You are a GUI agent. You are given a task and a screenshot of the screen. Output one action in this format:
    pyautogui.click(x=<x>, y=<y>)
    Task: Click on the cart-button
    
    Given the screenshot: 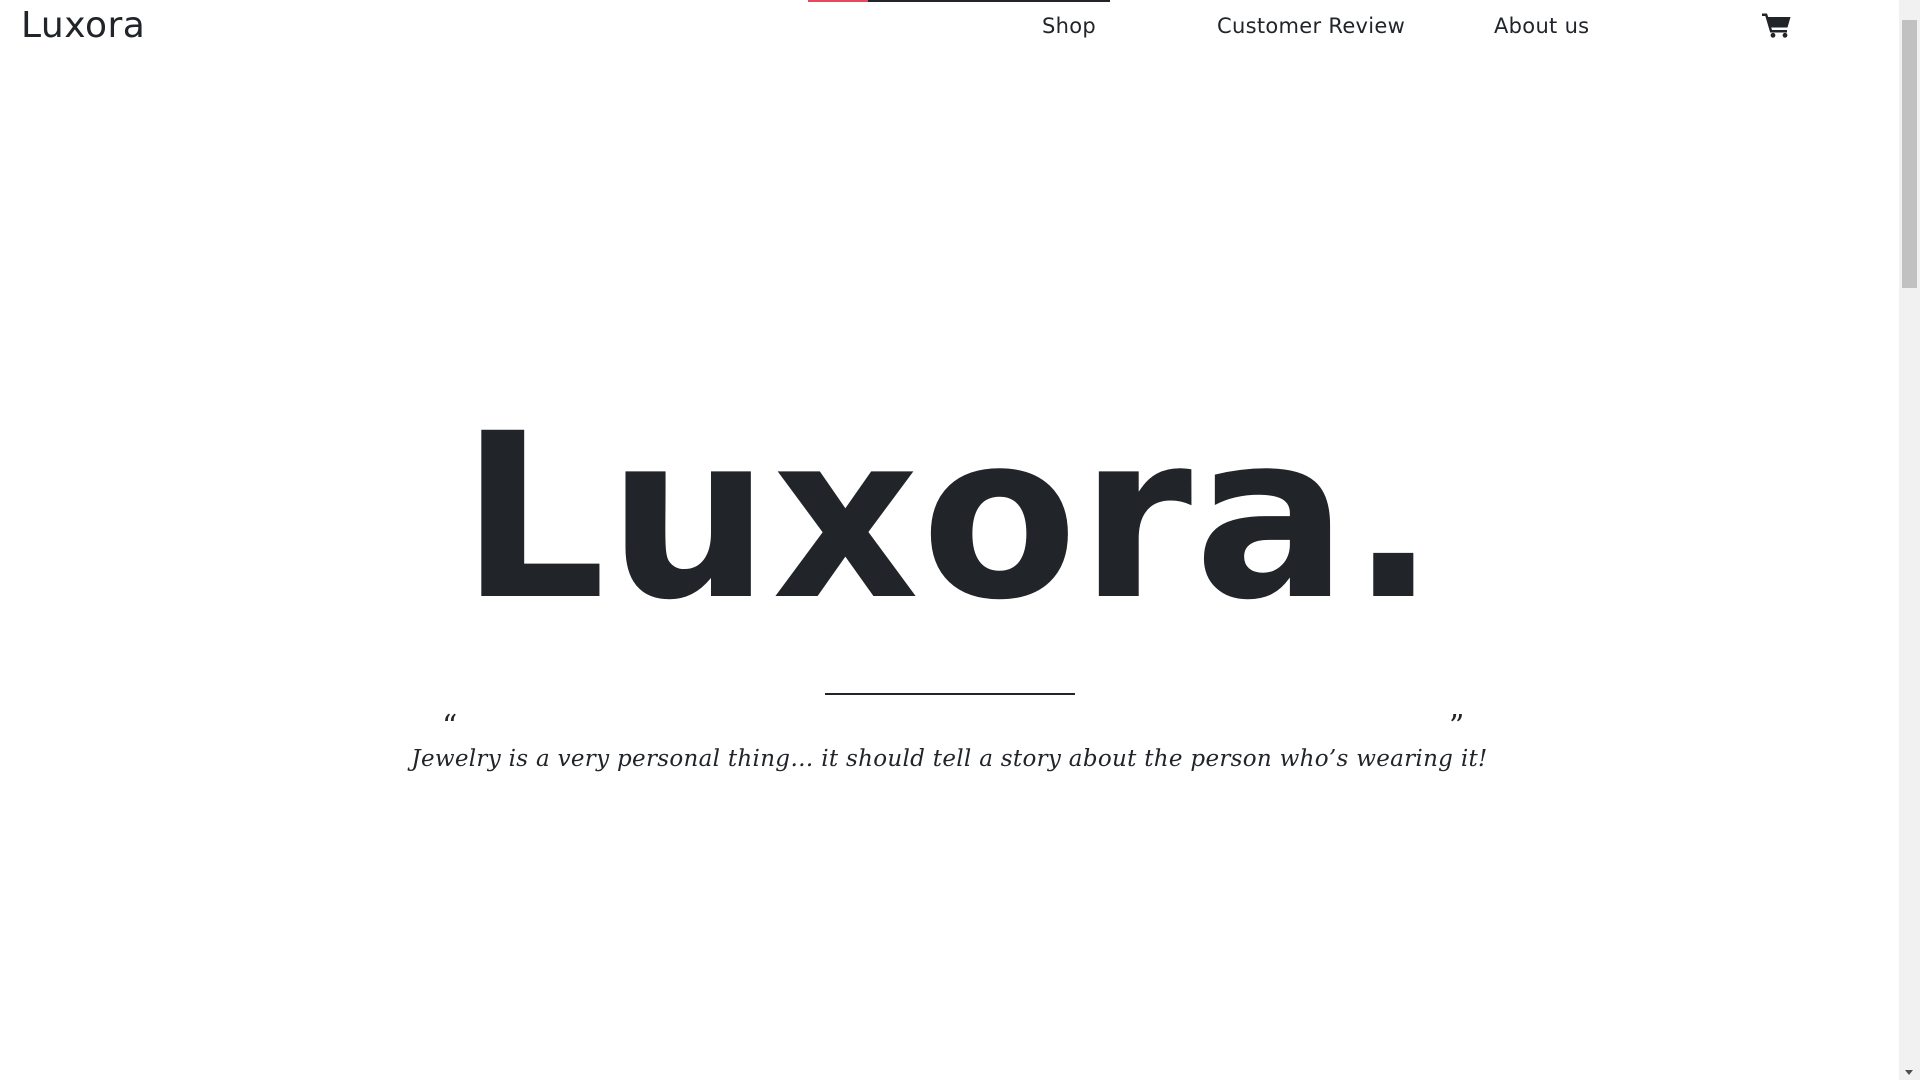 What is the action you would take?
    pyautogui.click(x=1777, y=25)
    